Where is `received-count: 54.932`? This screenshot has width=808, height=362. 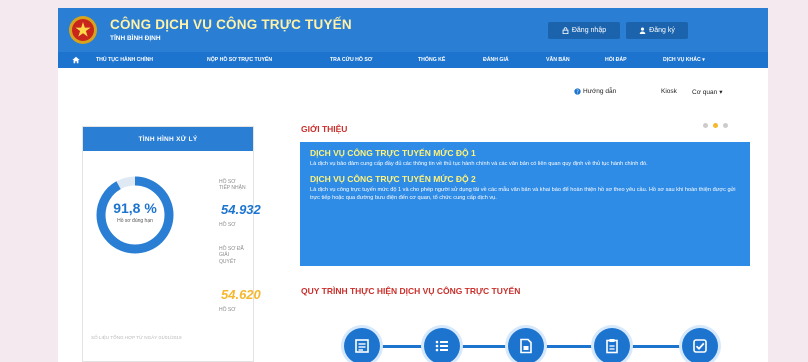 received-count: 54.932 is located at coordinates (241, 209).